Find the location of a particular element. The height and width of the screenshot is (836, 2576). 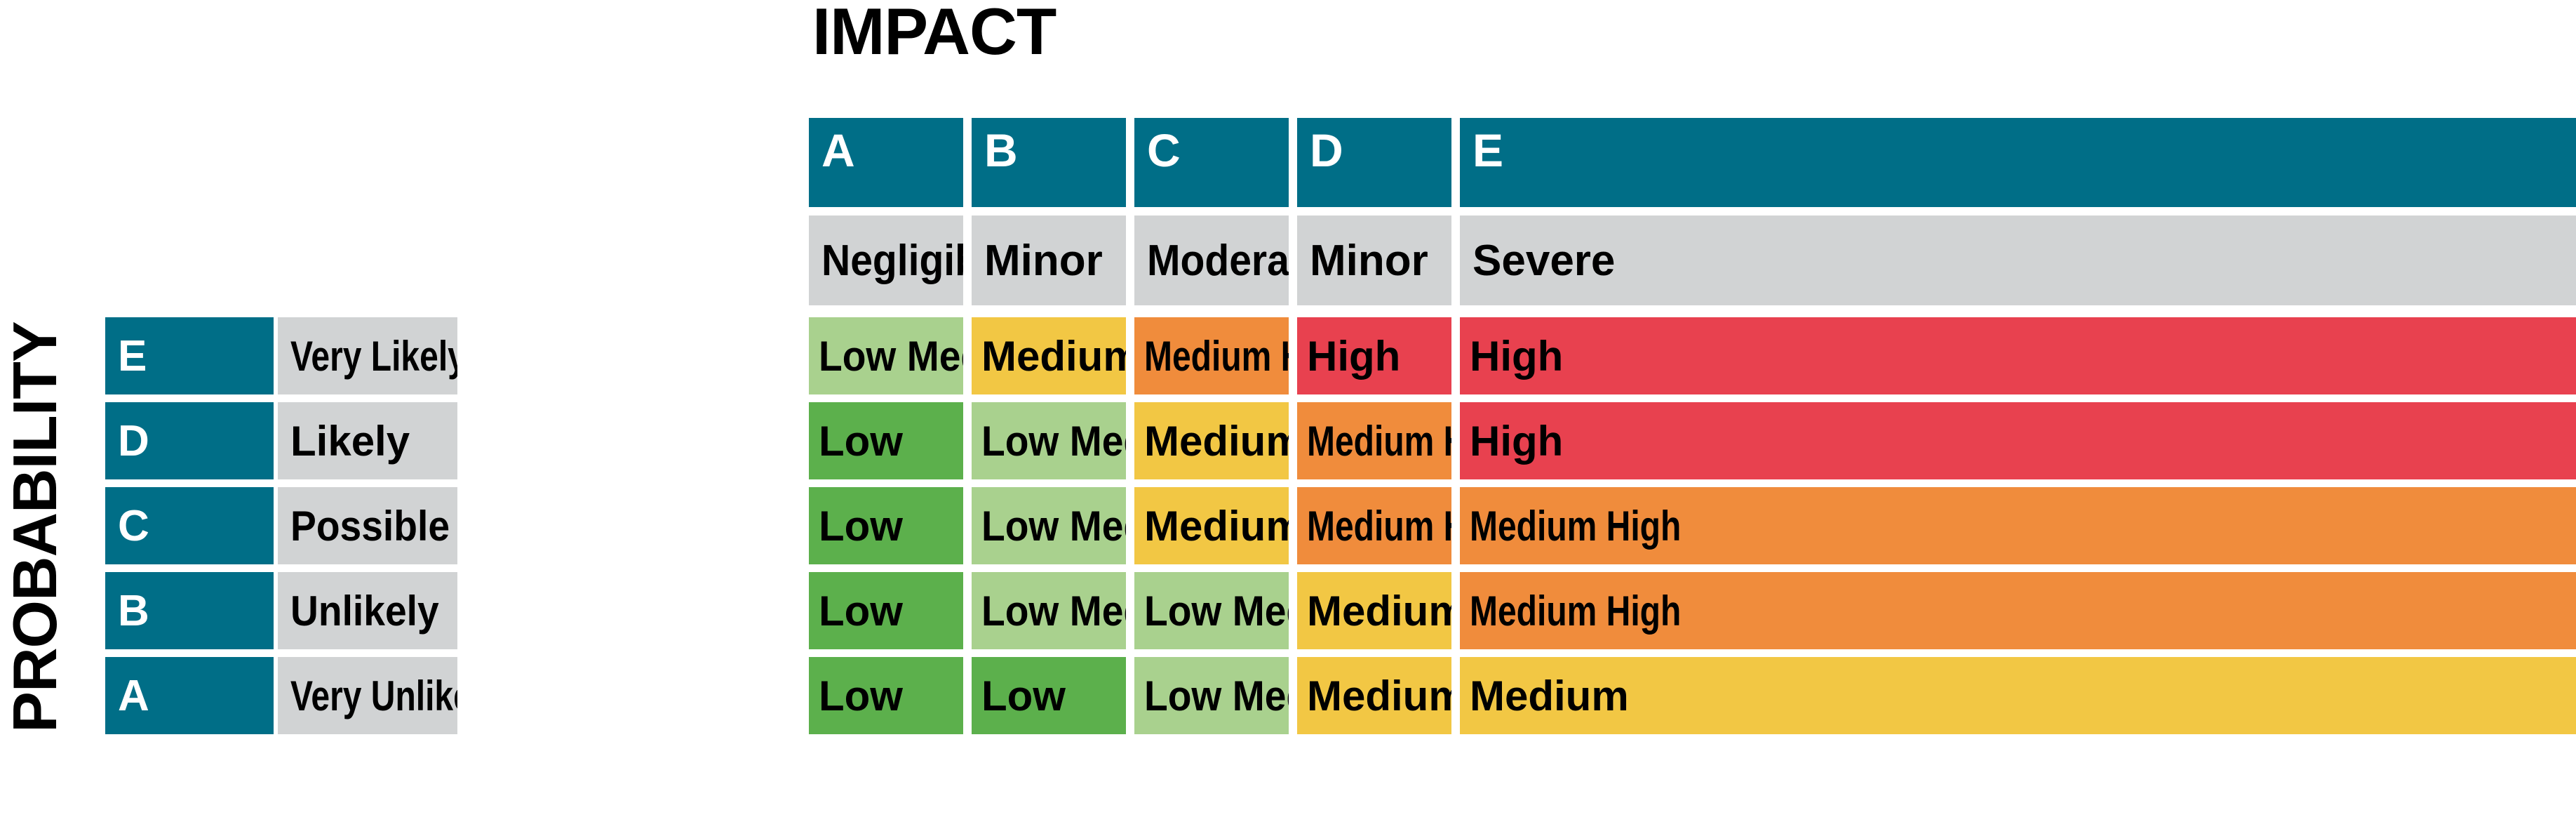

impact-column-header-B: B is located at coordinates (1049, 162).